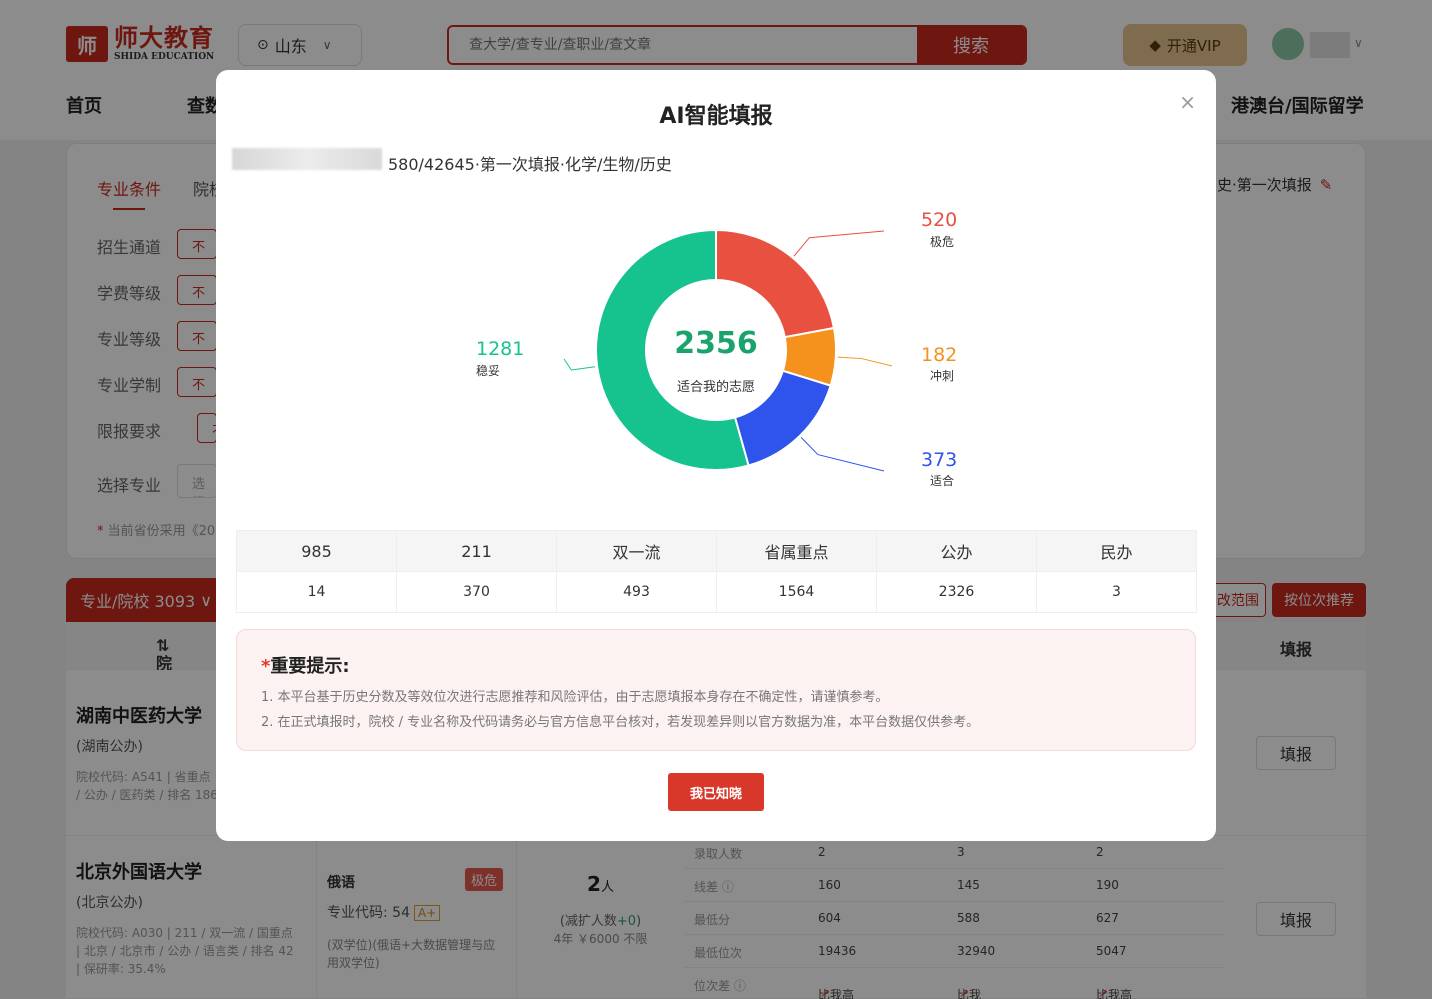 Image resolution: width=1432 pixels, height=999 pixels. I want to click on stats-value-row: 14 370 493 1564 2326 3, so click(716, 592).